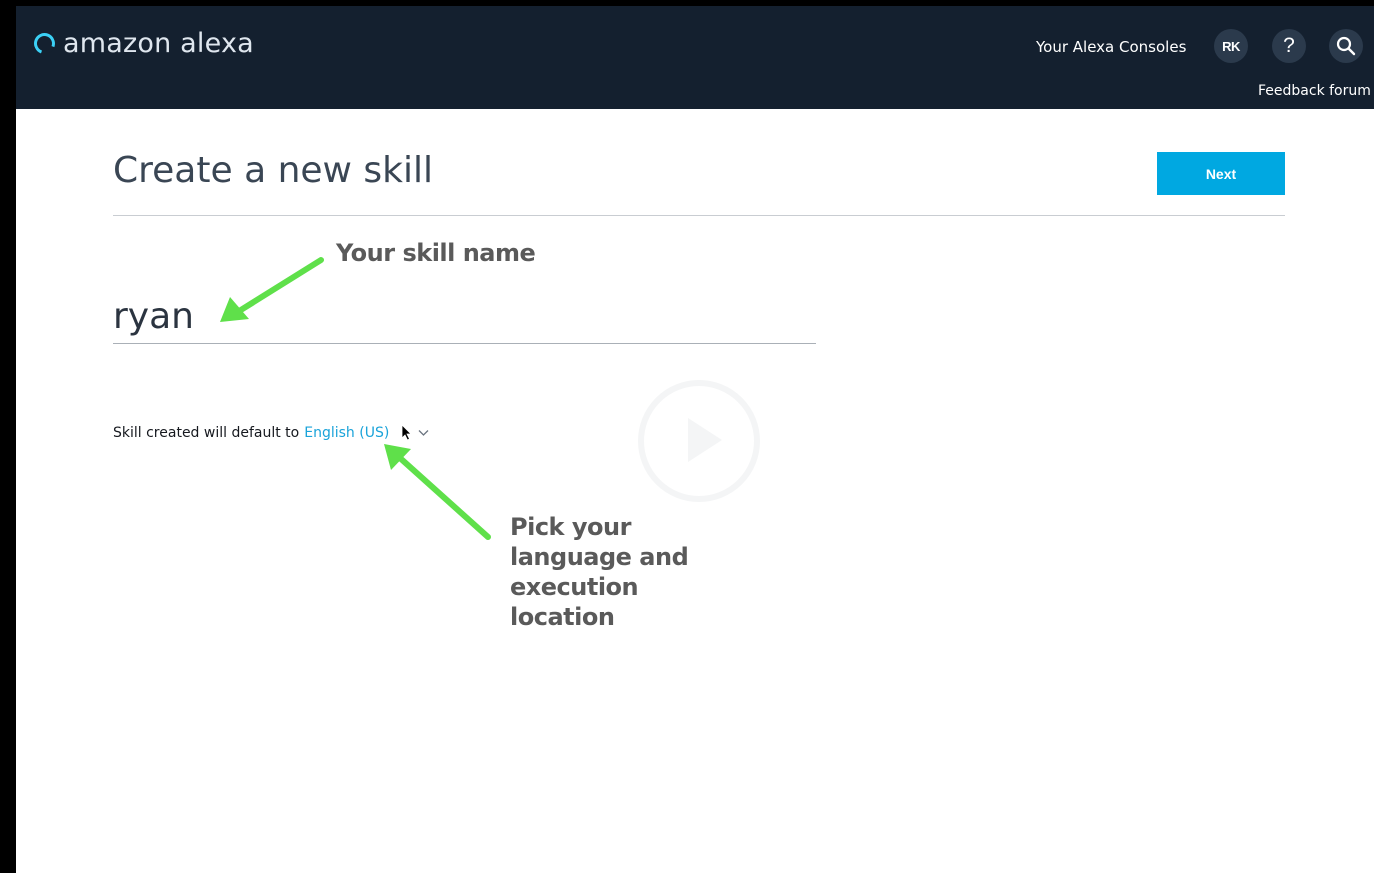  Describe the element at coordinates (436, 253) in the screenshot. I see `skill-name-annotation: Your skill name` at that location.